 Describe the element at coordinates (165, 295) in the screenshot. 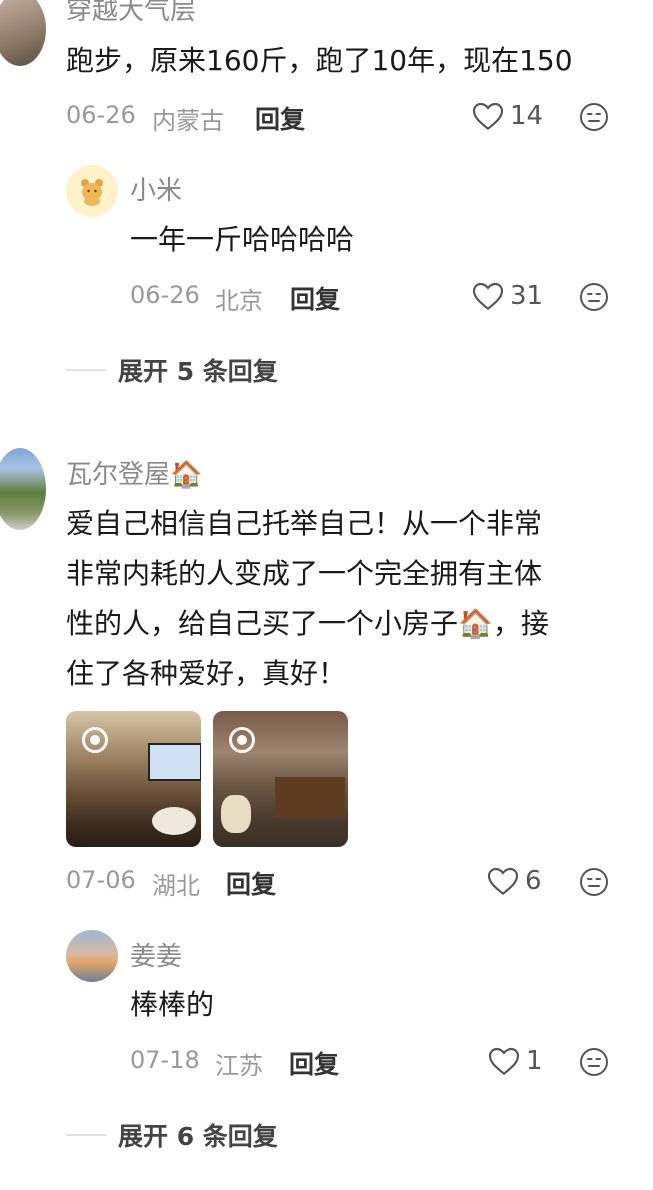

I see `reply-1-date: 06-26` at that location.